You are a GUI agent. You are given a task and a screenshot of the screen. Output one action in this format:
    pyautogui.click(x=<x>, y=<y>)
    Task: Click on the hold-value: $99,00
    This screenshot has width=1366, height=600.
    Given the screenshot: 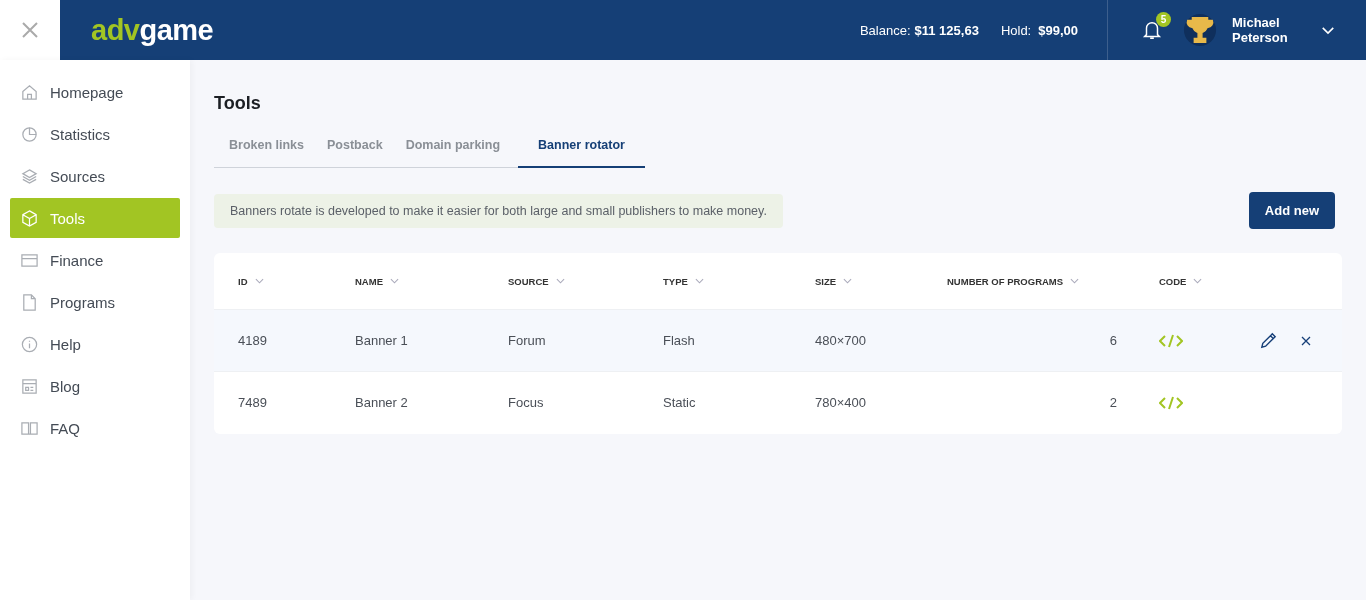 What is the action you would take?
    pyautogui.click(x=1058, y=30)
    